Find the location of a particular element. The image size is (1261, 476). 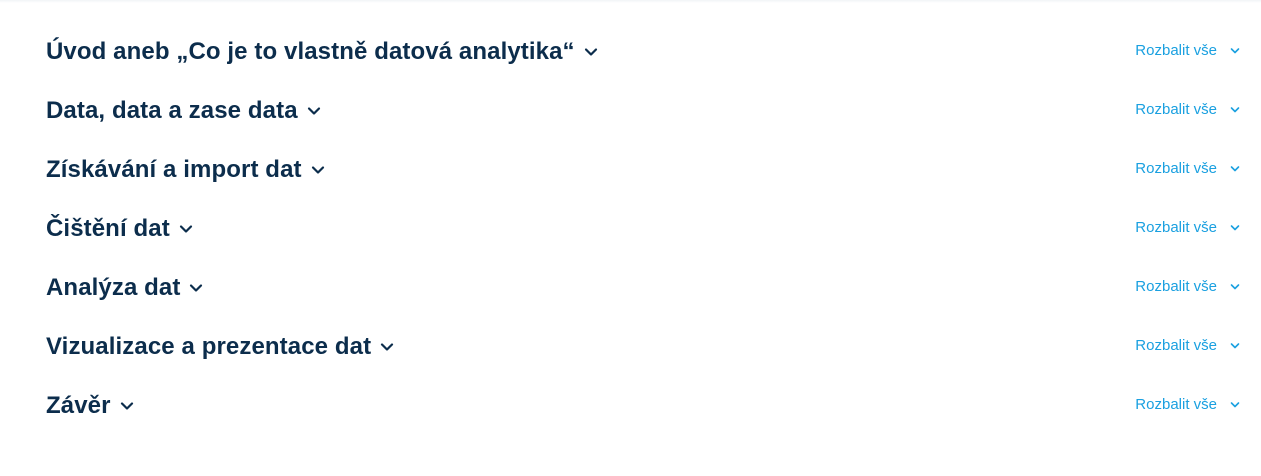

course-section: Data, data a zase data Rozbalit vše is located at coordinates (643, 114).